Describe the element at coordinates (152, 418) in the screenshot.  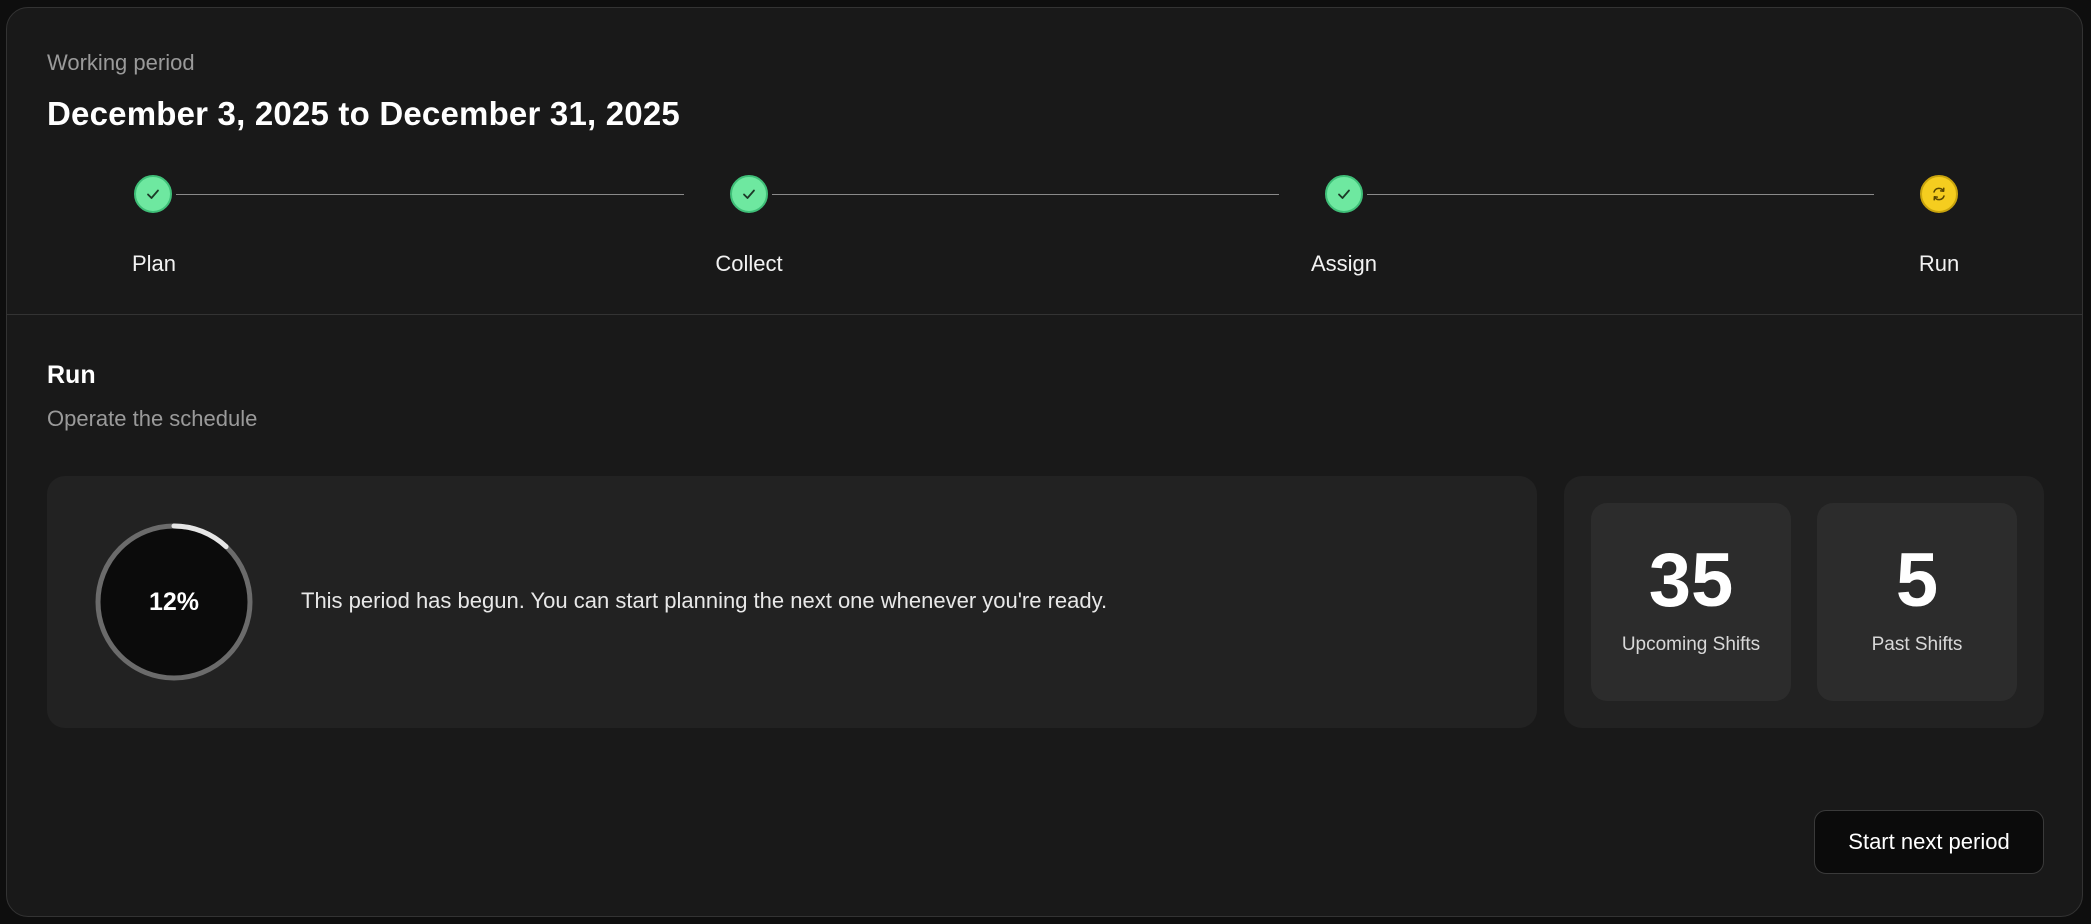
I see `section-subtitle: Operate the schedule` at that location.